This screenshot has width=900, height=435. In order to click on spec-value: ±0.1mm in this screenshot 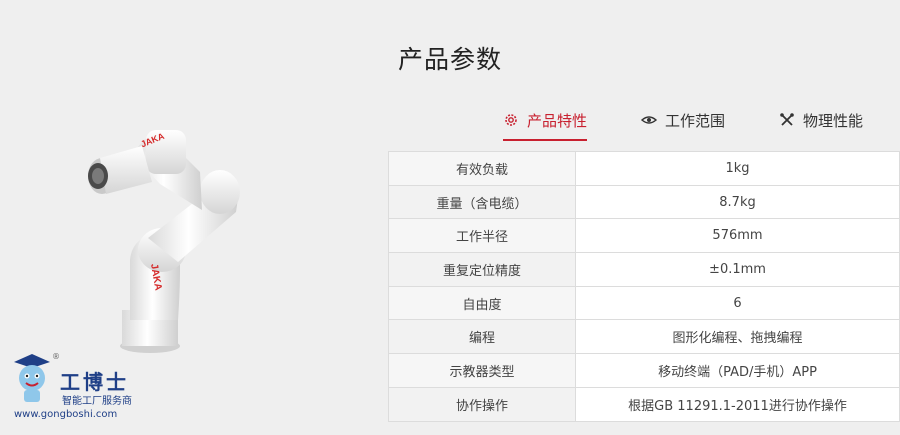, I will do `click(737, 269)`.